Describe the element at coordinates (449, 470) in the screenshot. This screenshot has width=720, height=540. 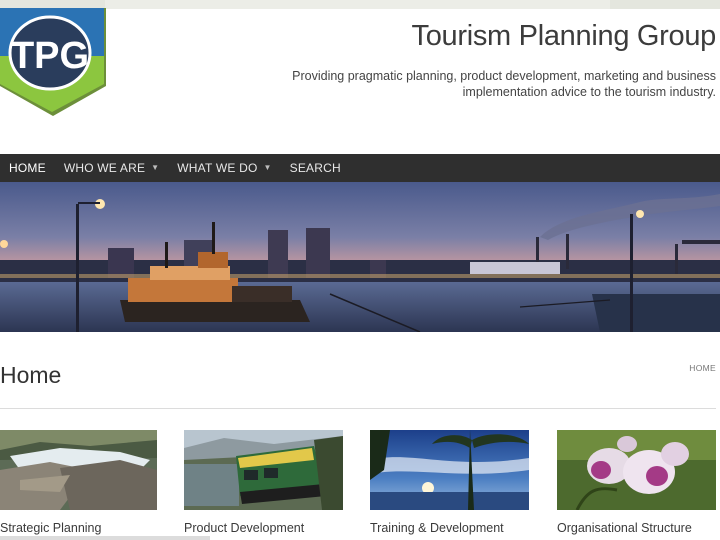
I see `palm-sunset-photo` at that location.